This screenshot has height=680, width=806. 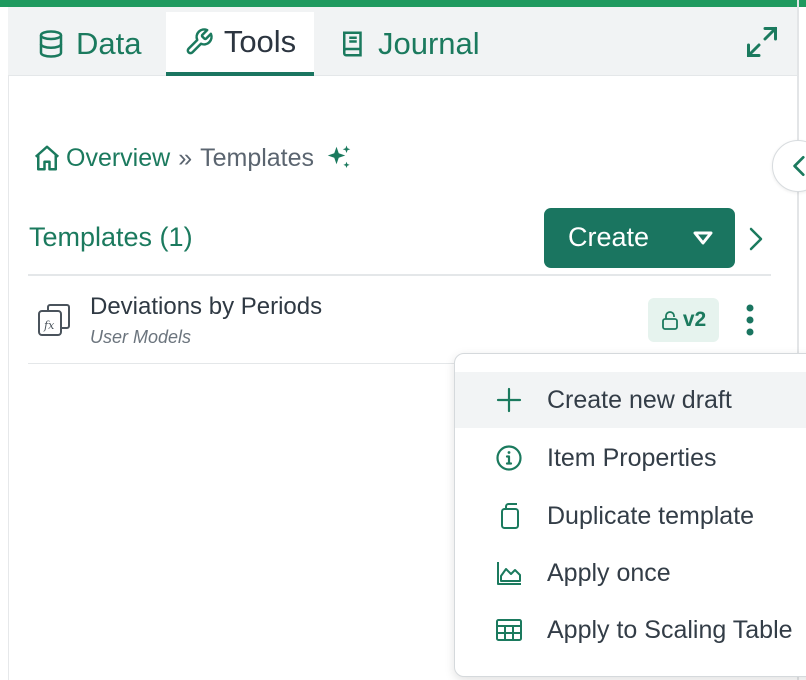 I want to click on formula-icon: fx, so click(x=54, y=320).